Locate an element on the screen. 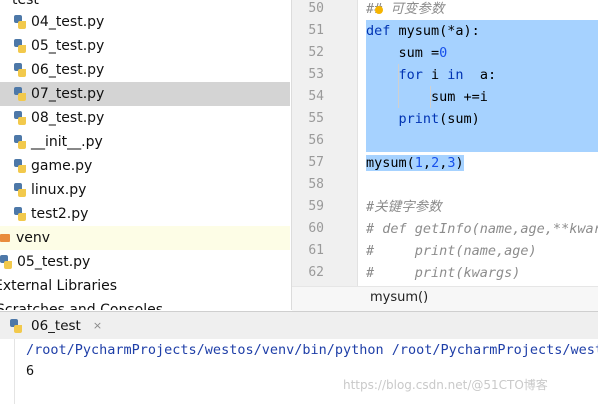 The image size is (598, 404). line-number: 51 is located at coordinates (316, 30).